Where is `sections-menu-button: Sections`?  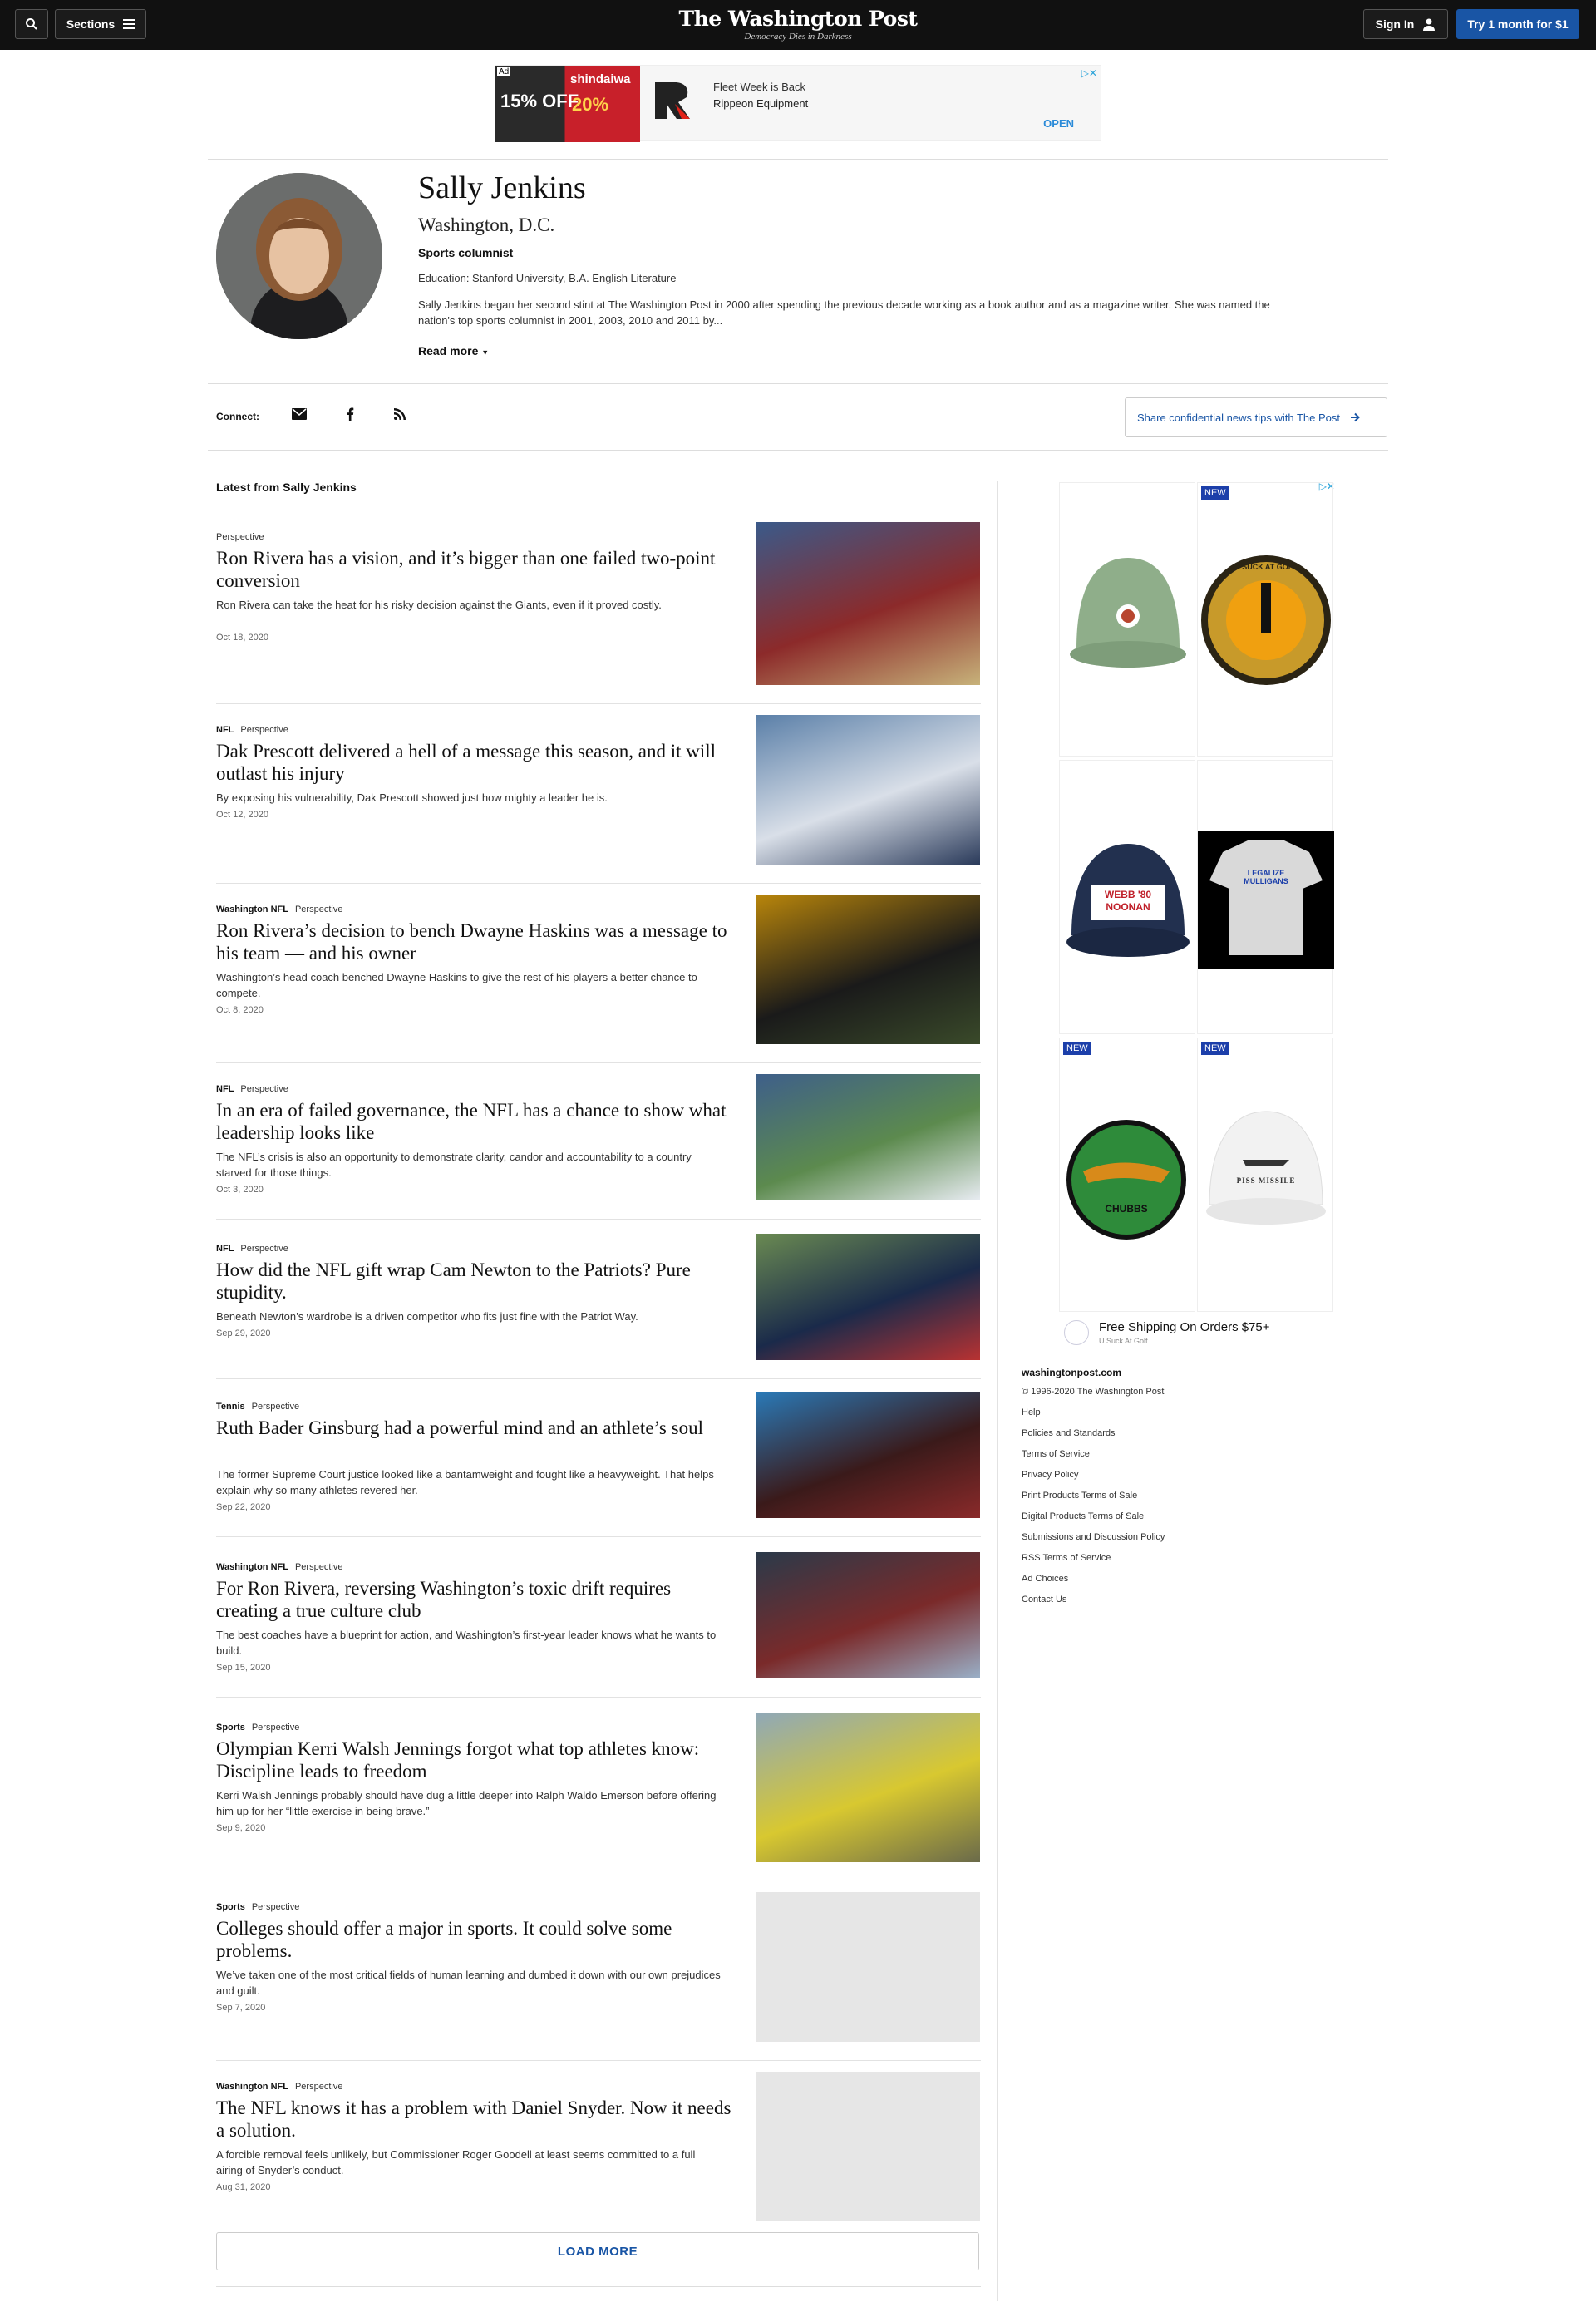 sections-menu-button: Sections is located at coordinates (100, 24).